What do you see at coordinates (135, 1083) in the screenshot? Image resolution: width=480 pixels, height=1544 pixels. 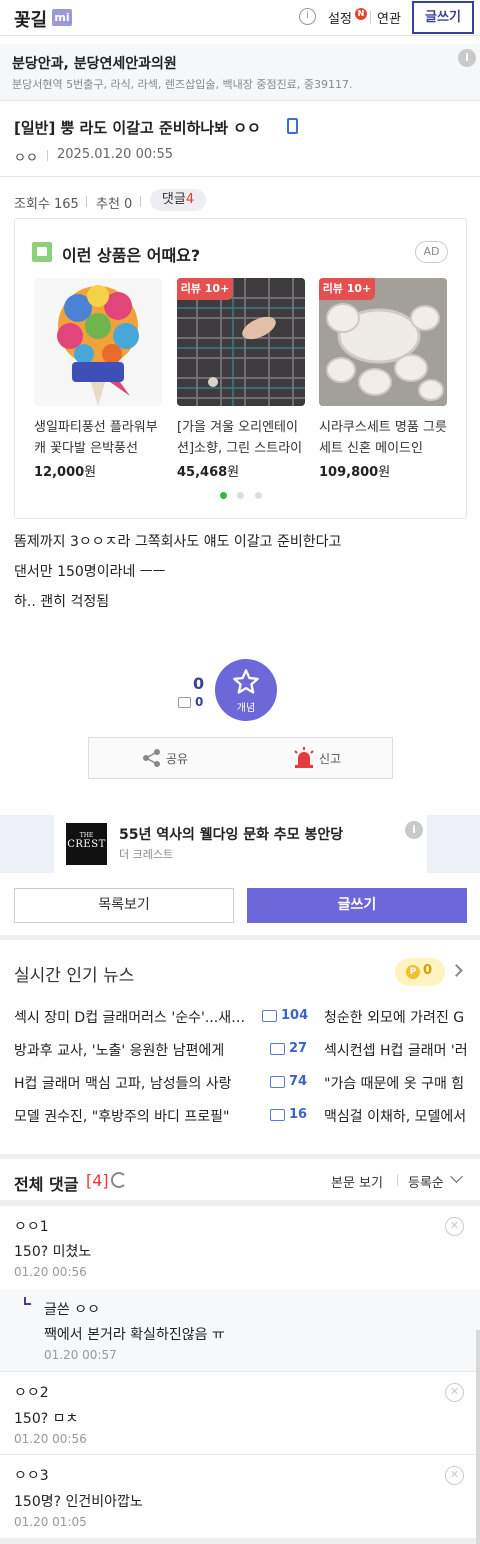 I see `news-item: H컵 글래머 맥심 고파, 남성들의 사랑` at bounding box center [135, 1083].